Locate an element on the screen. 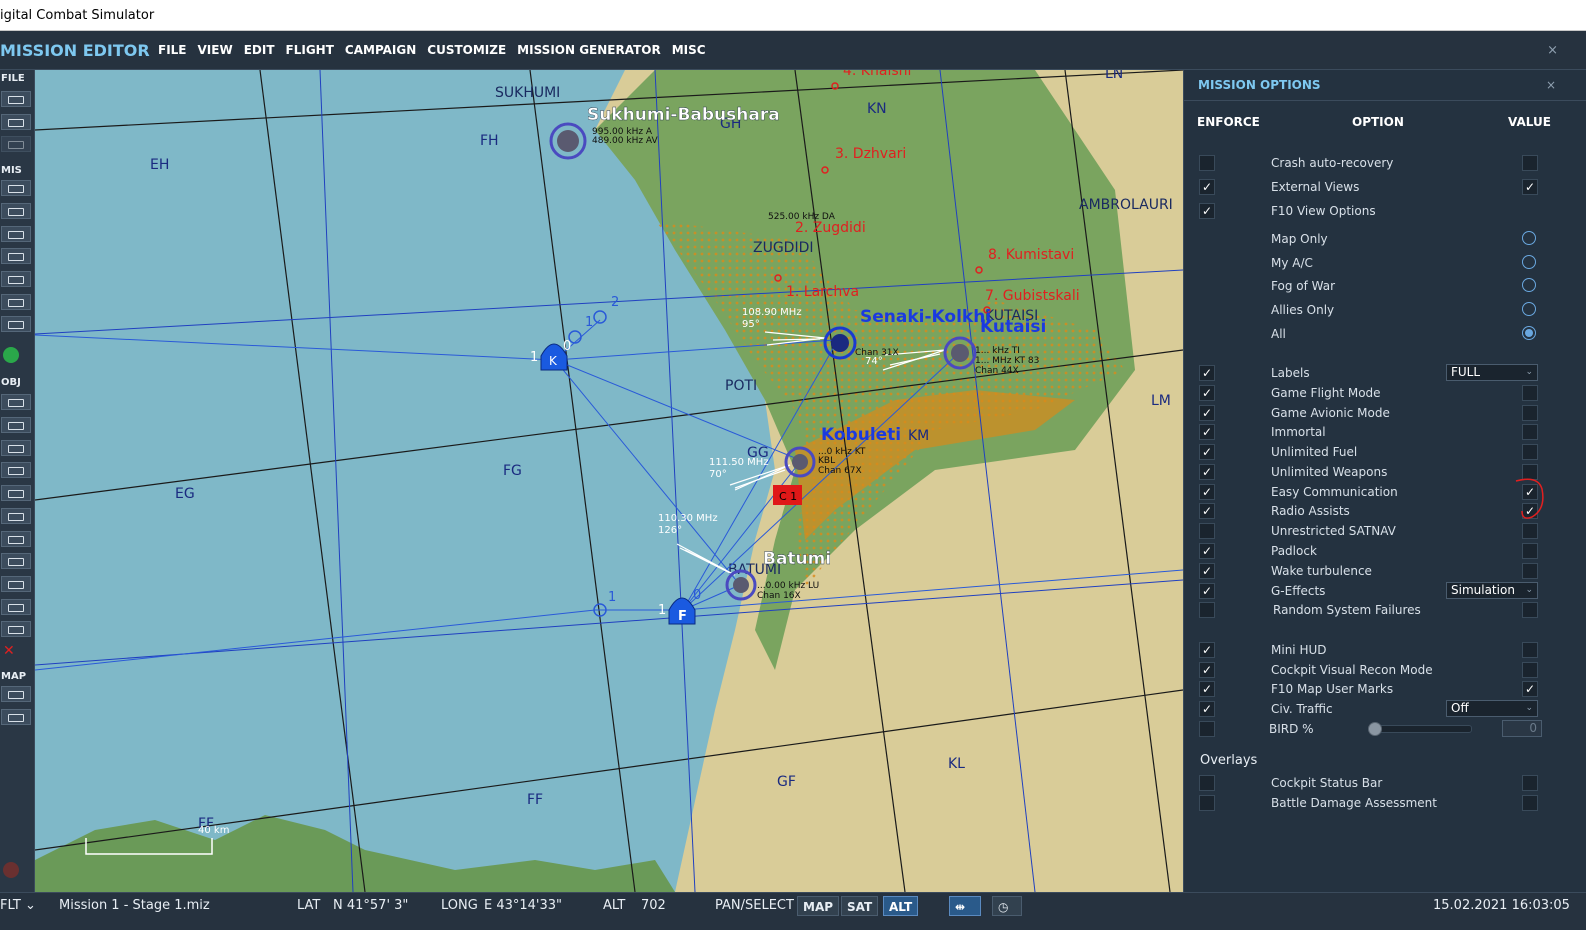 The image size is (1586, 930). add-initial-point-icon is located at coordinates (16, 561).